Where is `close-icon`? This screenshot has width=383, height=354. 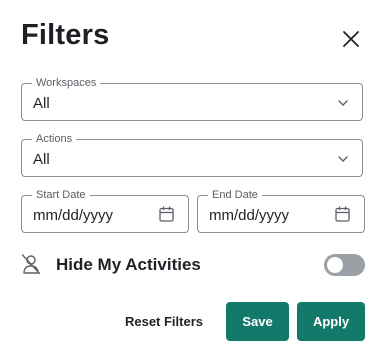
close-icon is located at coordinates (351, 39).